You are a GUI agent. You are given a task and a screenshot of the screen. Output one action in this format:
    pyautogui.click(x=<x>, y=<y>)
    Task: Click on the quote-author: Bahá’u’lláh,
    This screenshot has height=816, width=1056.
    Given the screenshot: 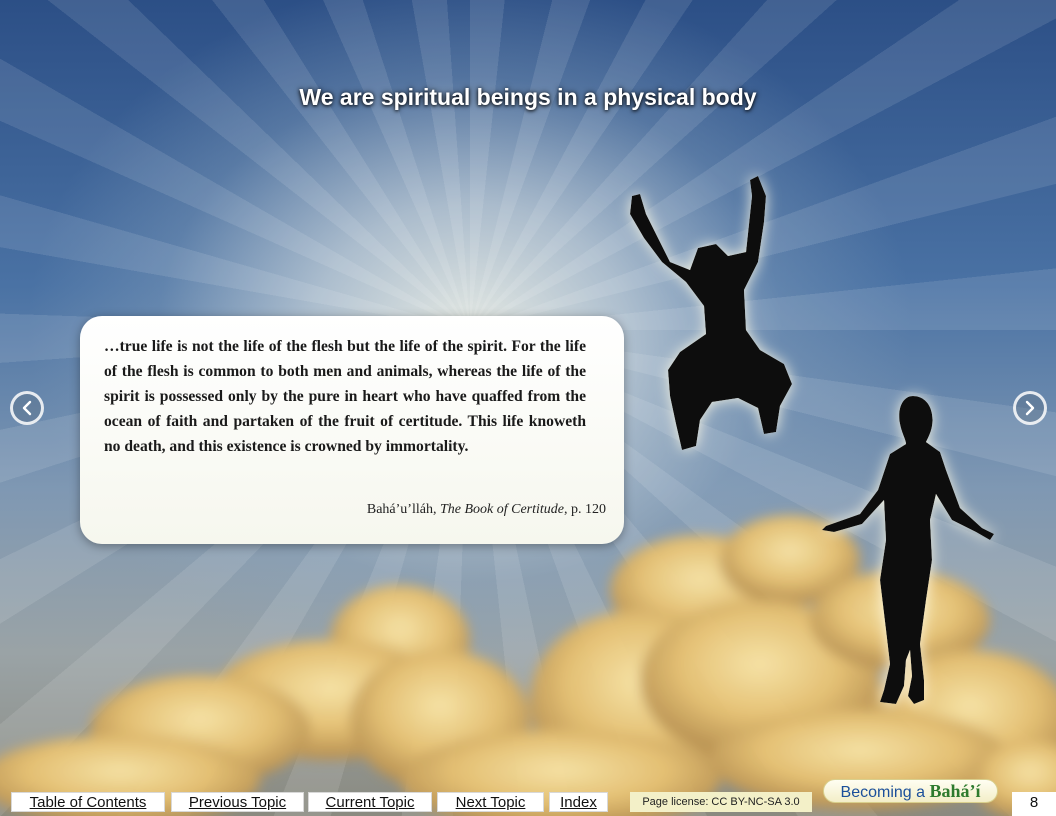 What is the action you would take?
    pyautogui.click(x=401, y=509)
    